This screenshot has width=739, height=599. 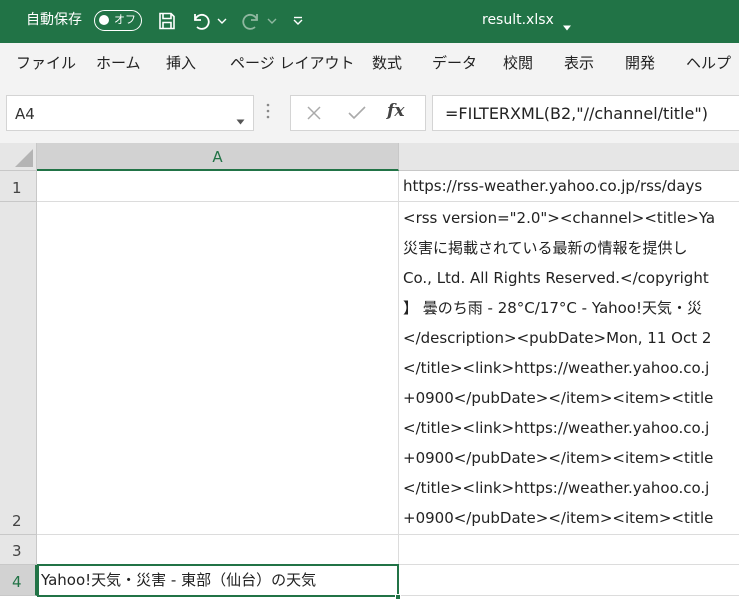 What do you see at coordinates (218, 186) in the screenshot?
I see `cell-a1` at bounding box center [218, 186].